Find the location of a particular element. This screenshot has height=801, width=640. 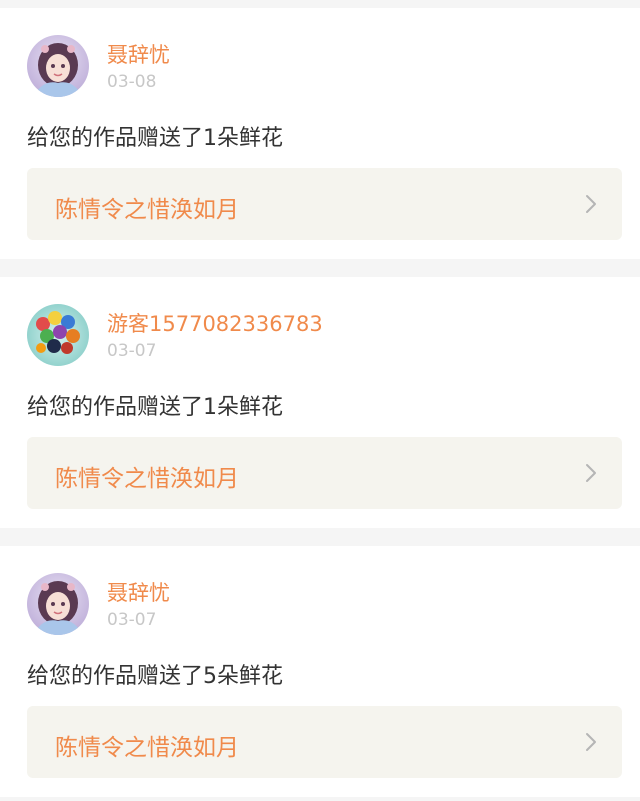

balloons-avatar-icon is located at coordinates (58, 335).